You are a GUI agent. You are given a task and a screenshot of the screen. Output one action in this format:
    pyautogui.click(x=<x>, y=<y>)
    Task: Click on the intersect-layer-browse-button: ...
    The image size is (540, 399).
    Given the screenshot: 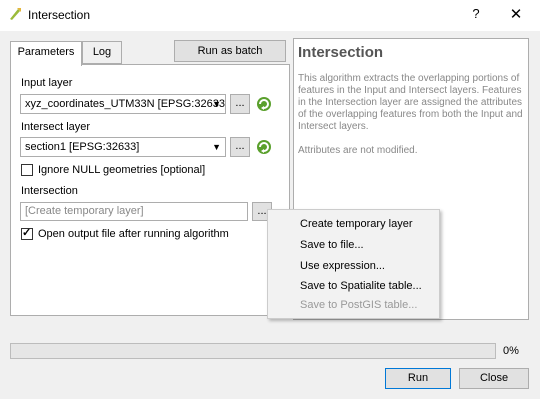 What is the action you would take?
    pyautogui.click(x=240, y=147)
    